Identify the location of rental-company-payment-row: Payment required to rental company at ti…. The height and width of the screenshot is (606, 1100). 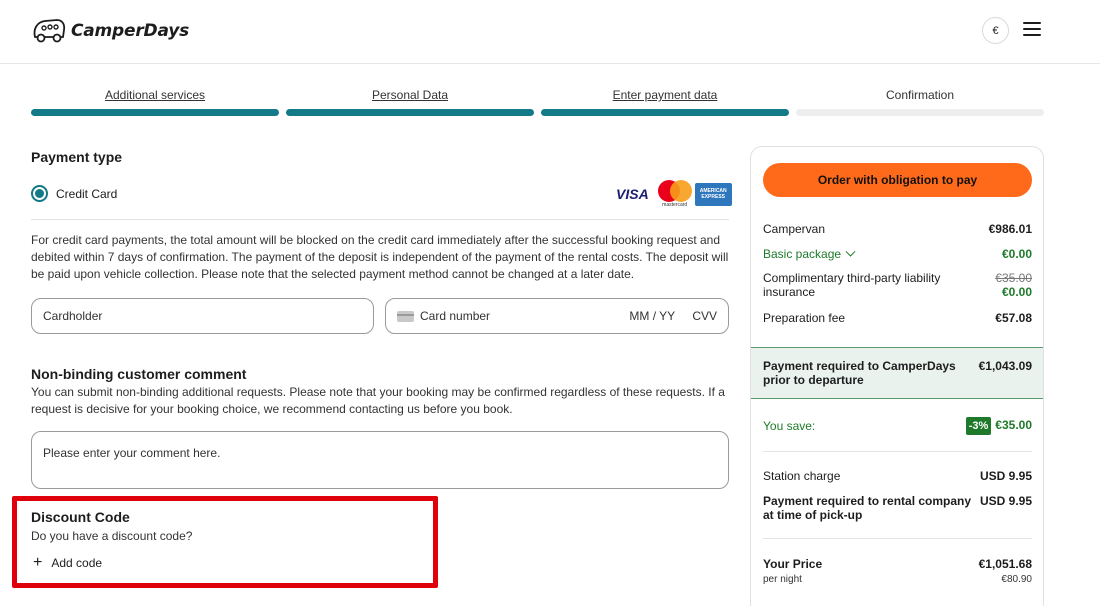
(897, 508).